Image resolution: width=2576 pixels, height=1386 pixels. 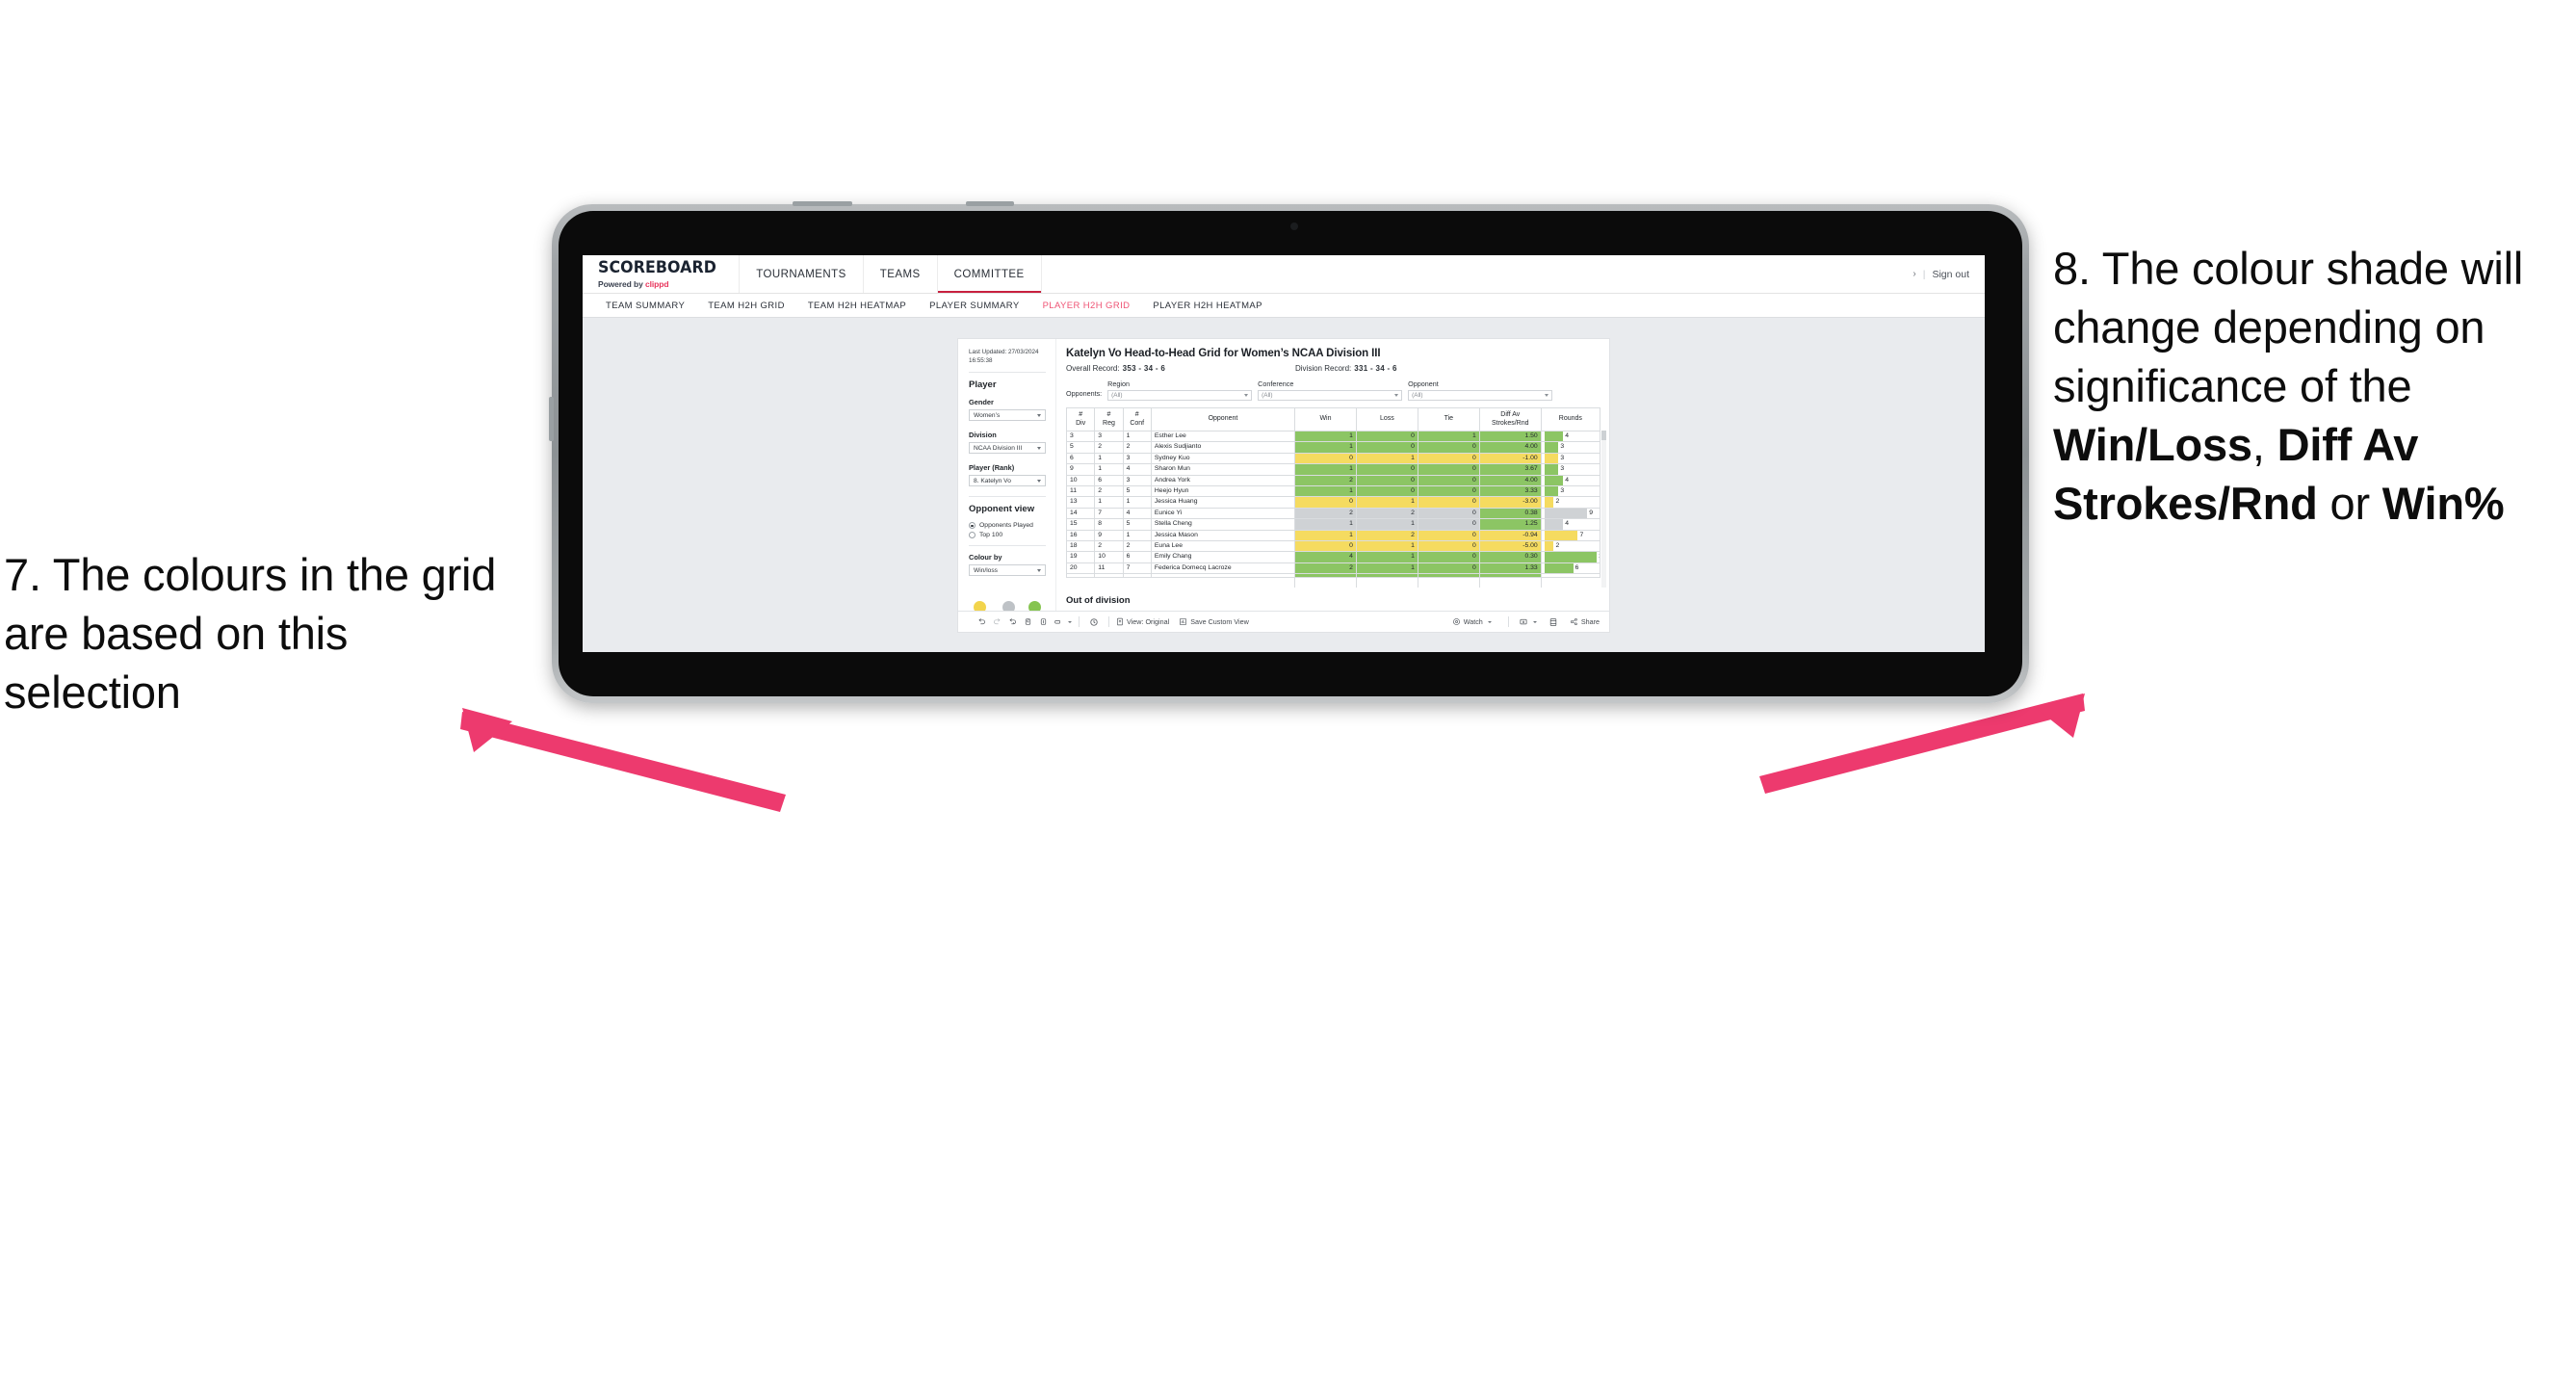 I want to click on cell-diff: -0.94, so click(x=1510, y=535).